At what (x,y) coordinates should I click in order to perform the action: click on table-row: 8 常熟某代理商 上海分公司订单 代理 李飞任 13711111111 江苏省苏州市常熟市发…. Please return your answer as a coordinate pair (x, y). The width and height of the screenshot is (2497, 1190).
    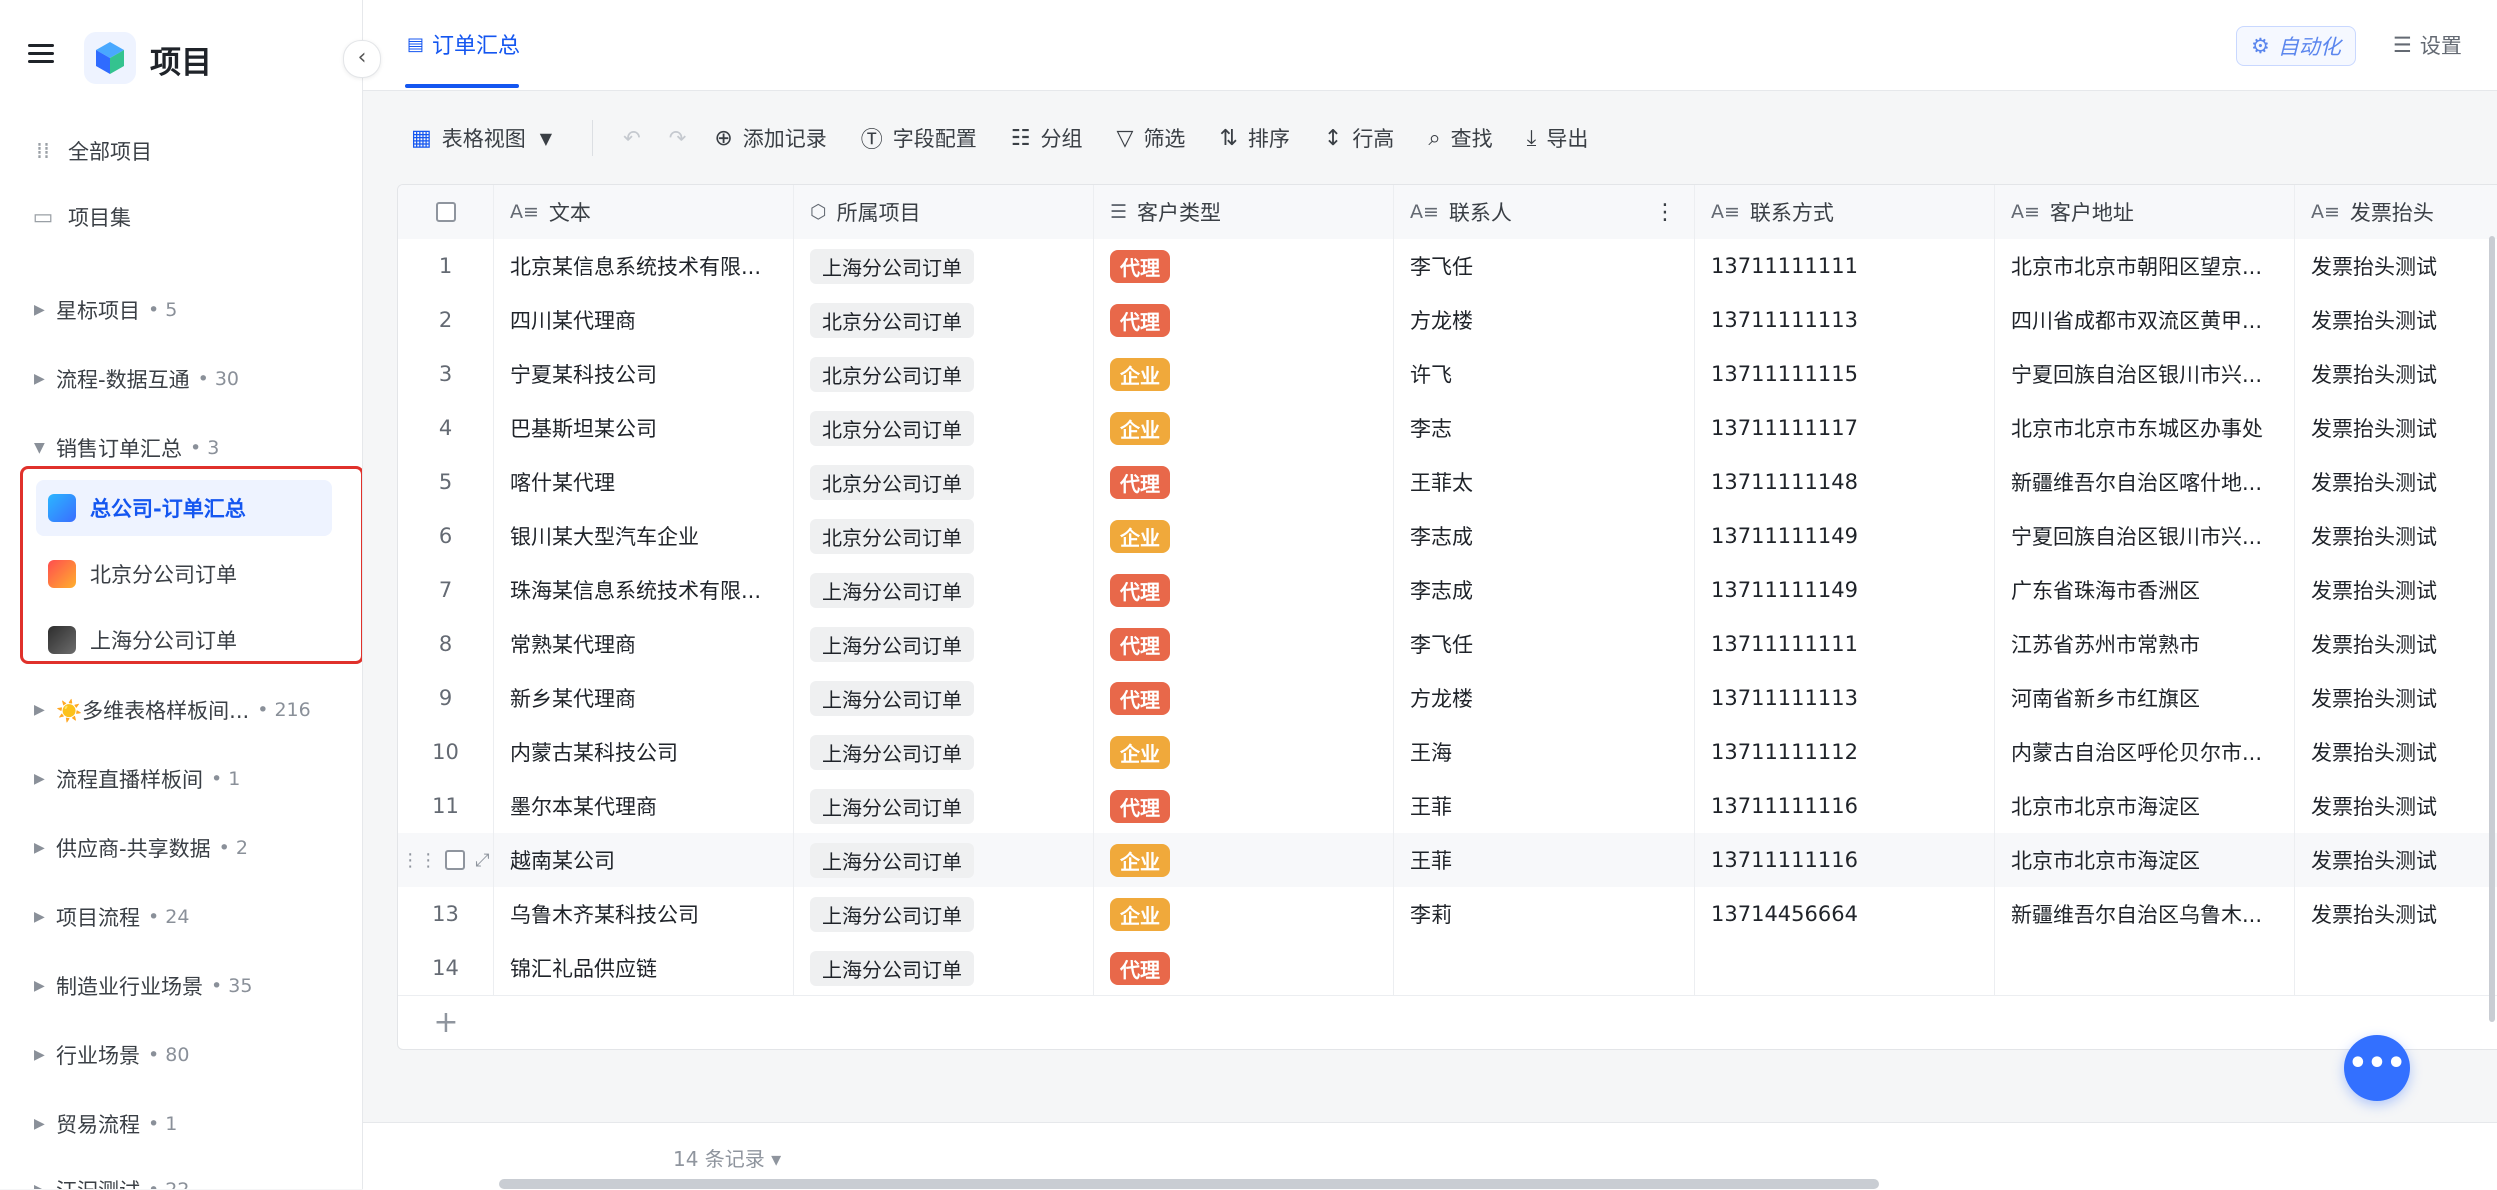
    Looking at the image, I should click on (1447, 644).